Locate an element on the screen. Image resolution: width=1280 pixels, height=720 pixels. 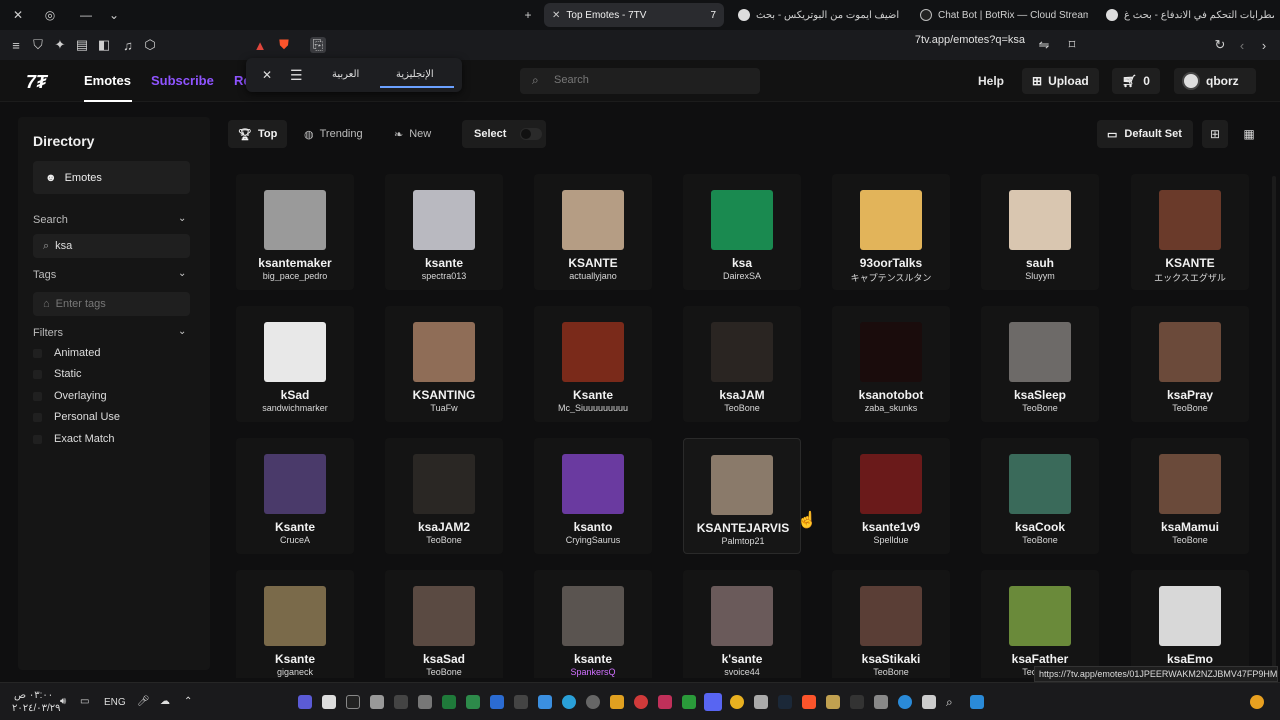
brave-icon is located at coordinates (809, 702).